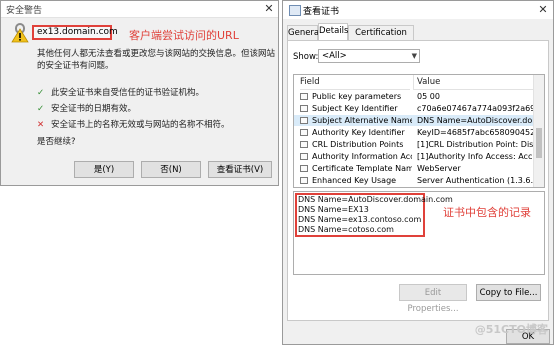 The width and height of the screenshot is (554, 345). What do you see at coordinates (414, 96) in the screenshot?
I see `list-item: Public key parameters 05 00` at bounding box center [414, 96].